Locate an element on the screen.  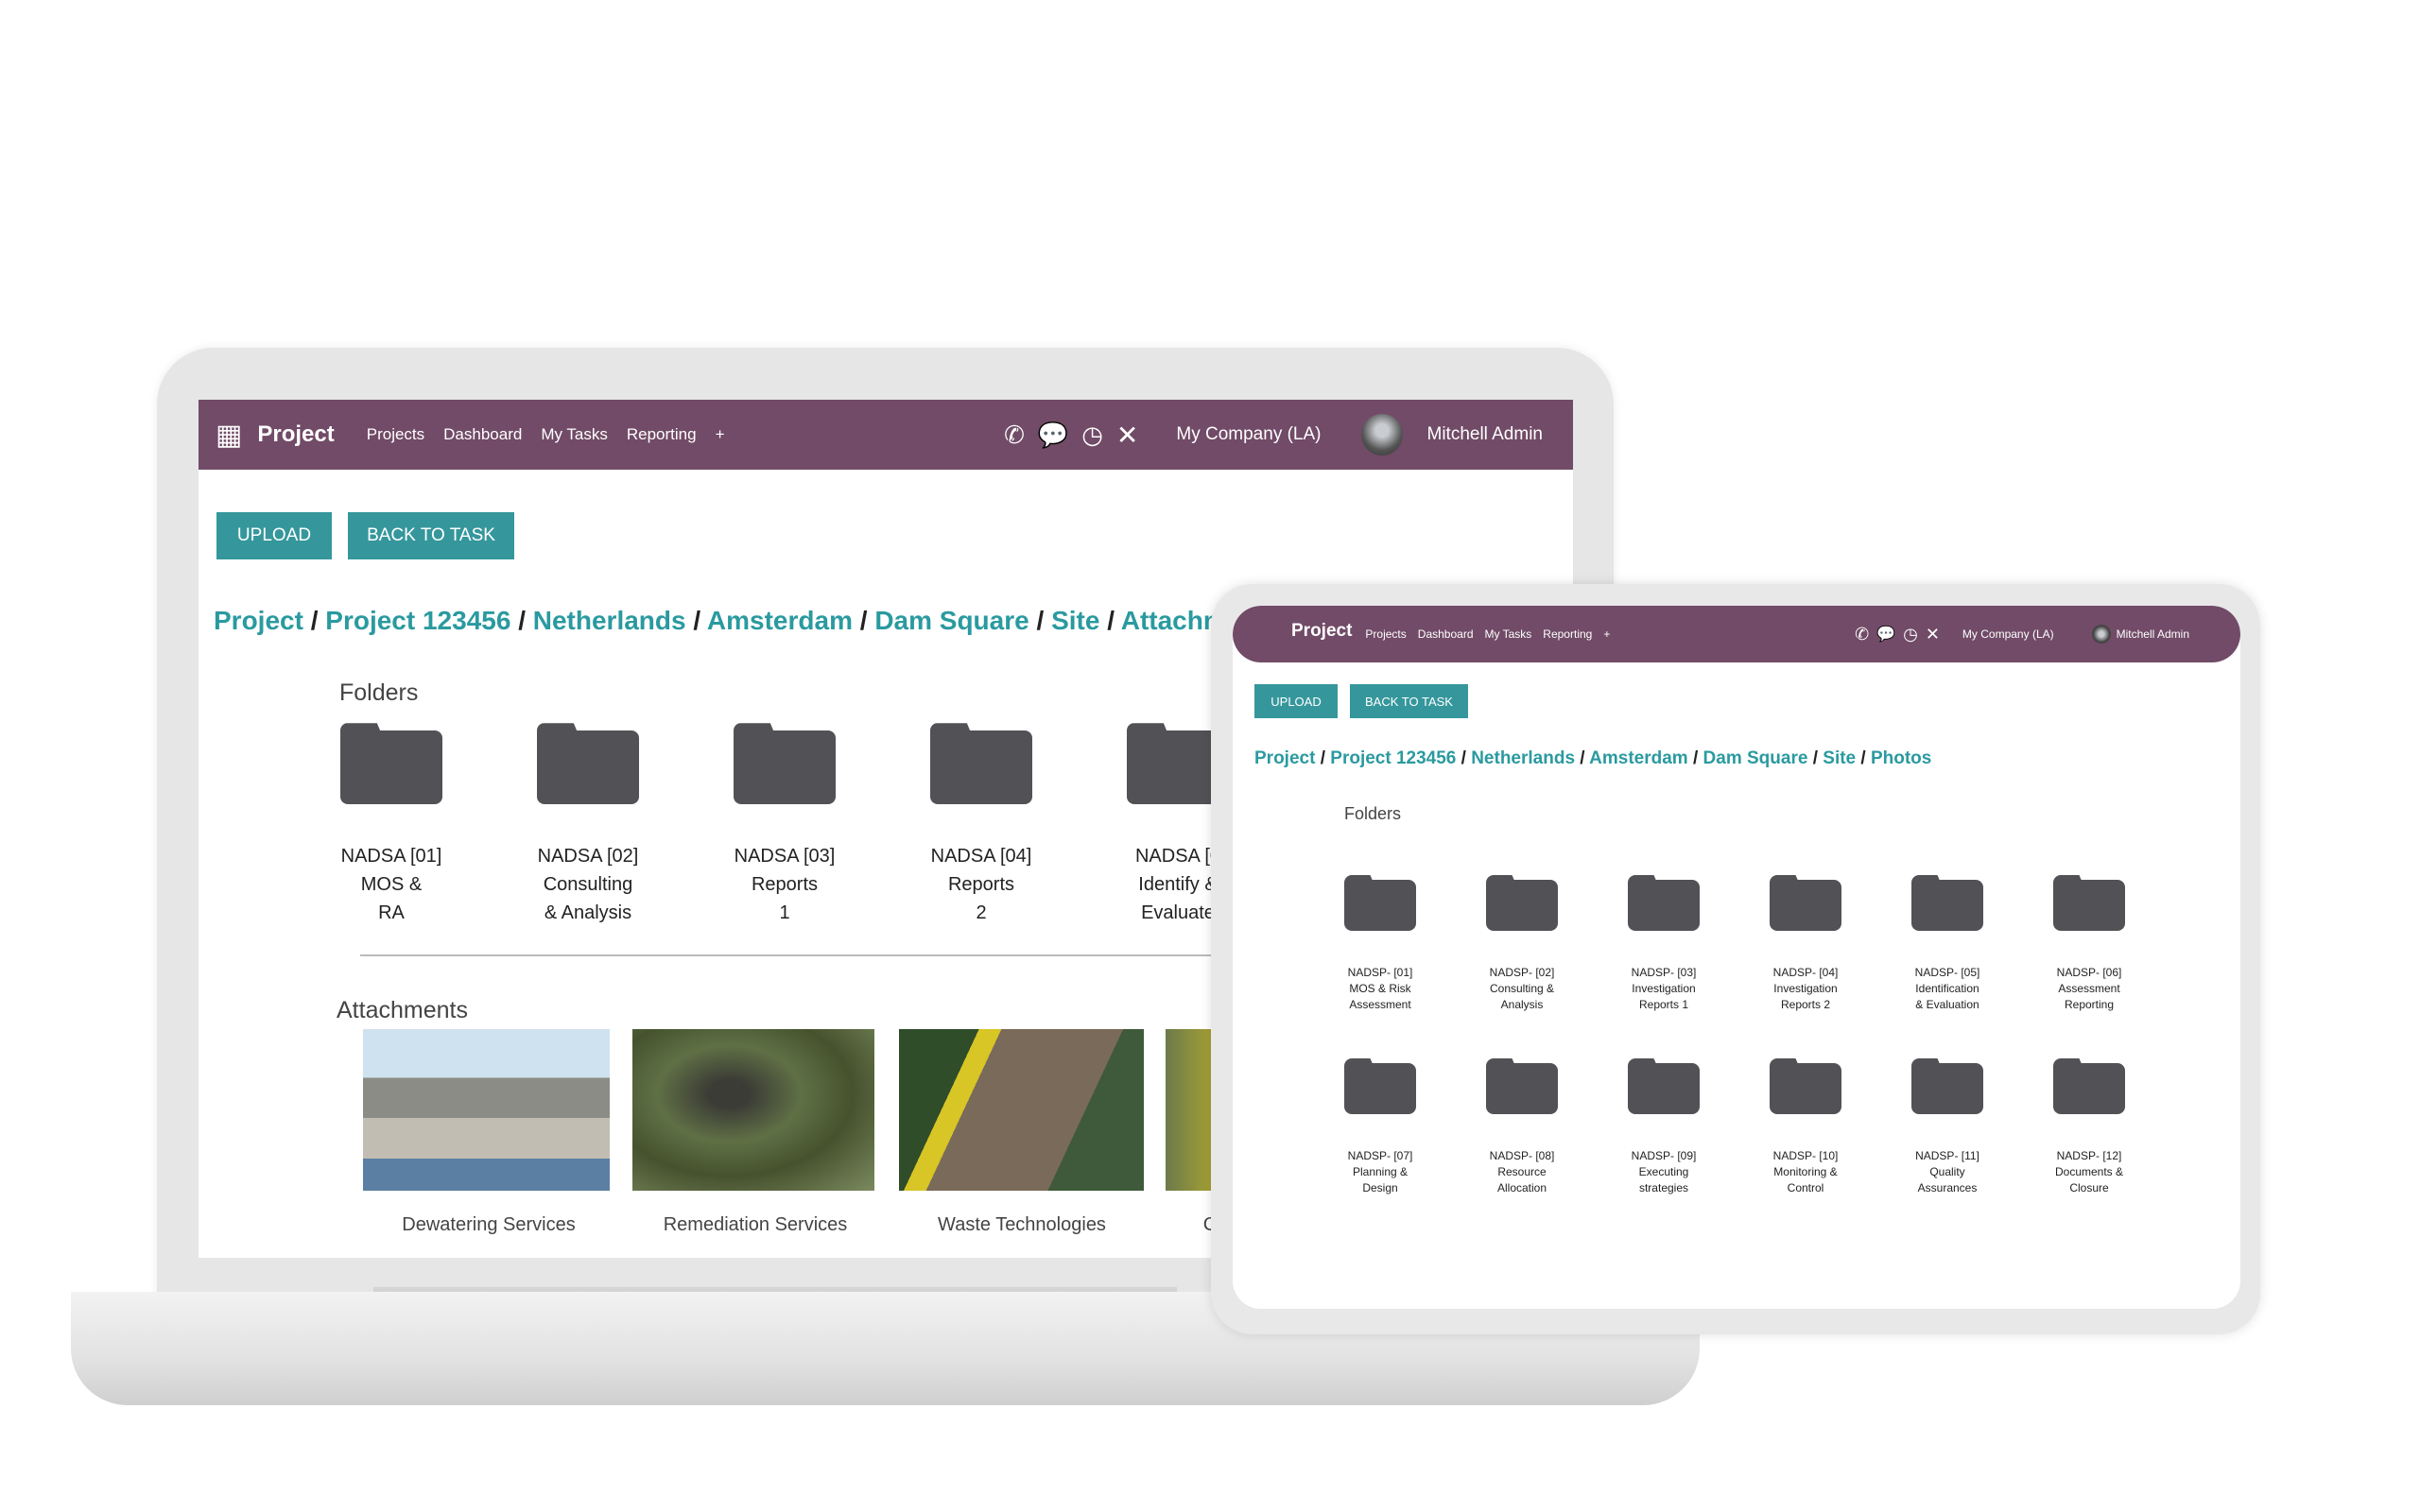
folder-label-line: NADSP- [10] is located at coordinates (1805, 1155).